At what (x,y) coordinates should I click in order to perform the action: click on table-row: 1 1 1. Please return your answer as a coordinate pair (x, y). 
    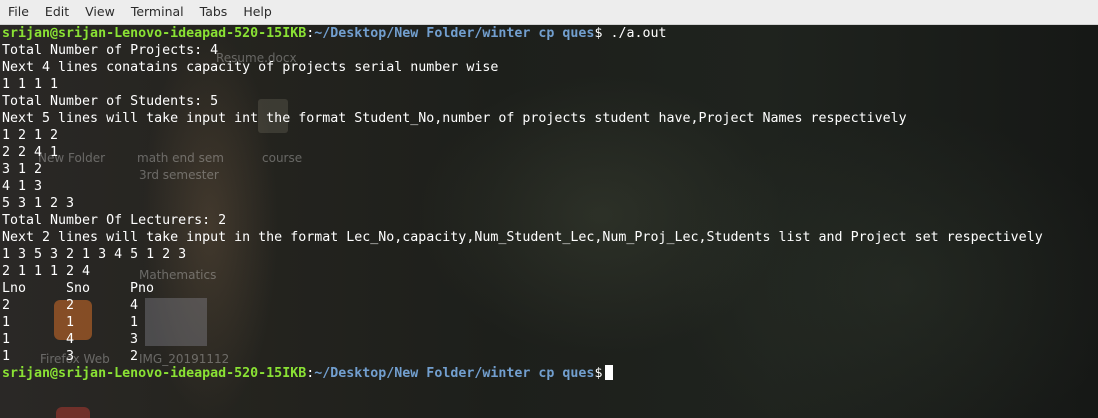
    Looking at the image, I should click on (522, 322).